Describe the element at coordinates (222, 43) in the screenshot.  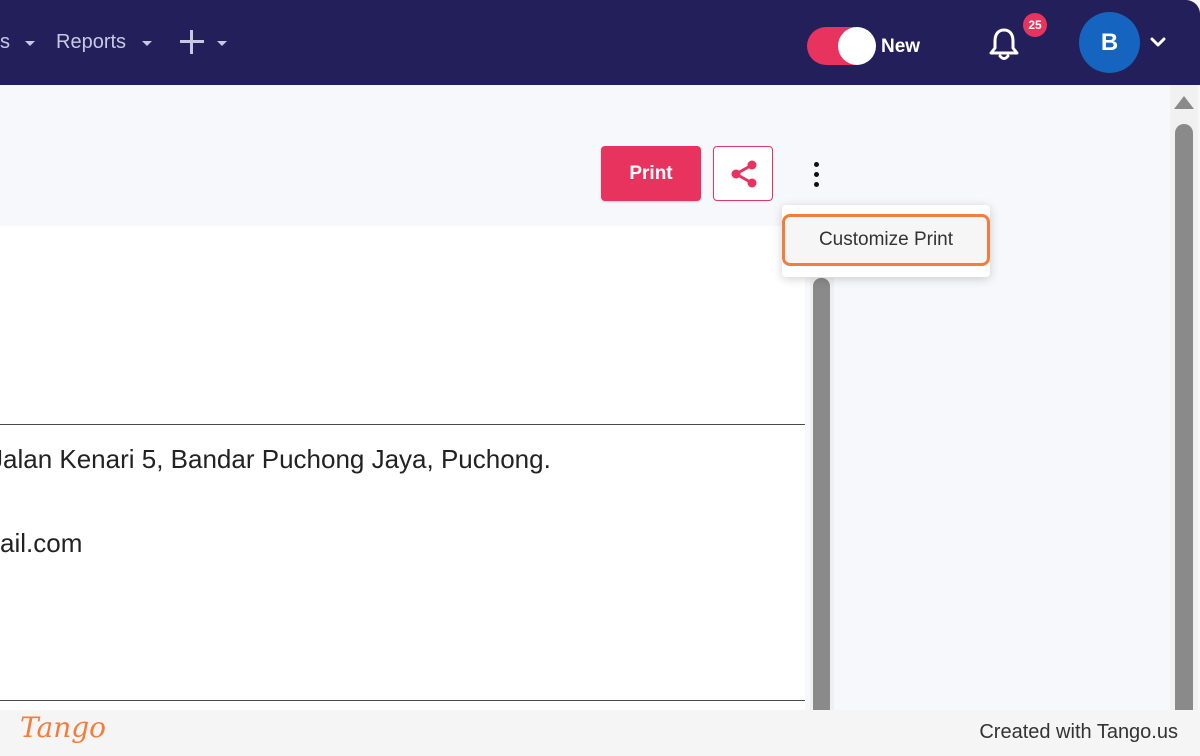
I see `add-caret-icon` at that location.